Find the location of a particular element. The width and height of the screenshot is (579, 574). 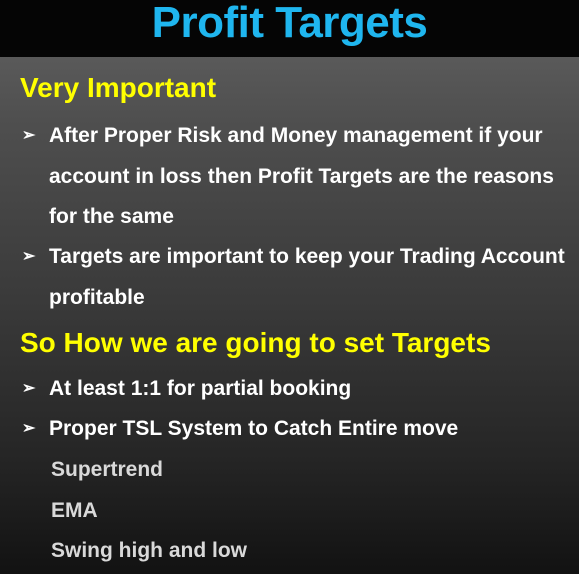

sub-item-supertrend: Supertrend is located at coordinates (107, 469).